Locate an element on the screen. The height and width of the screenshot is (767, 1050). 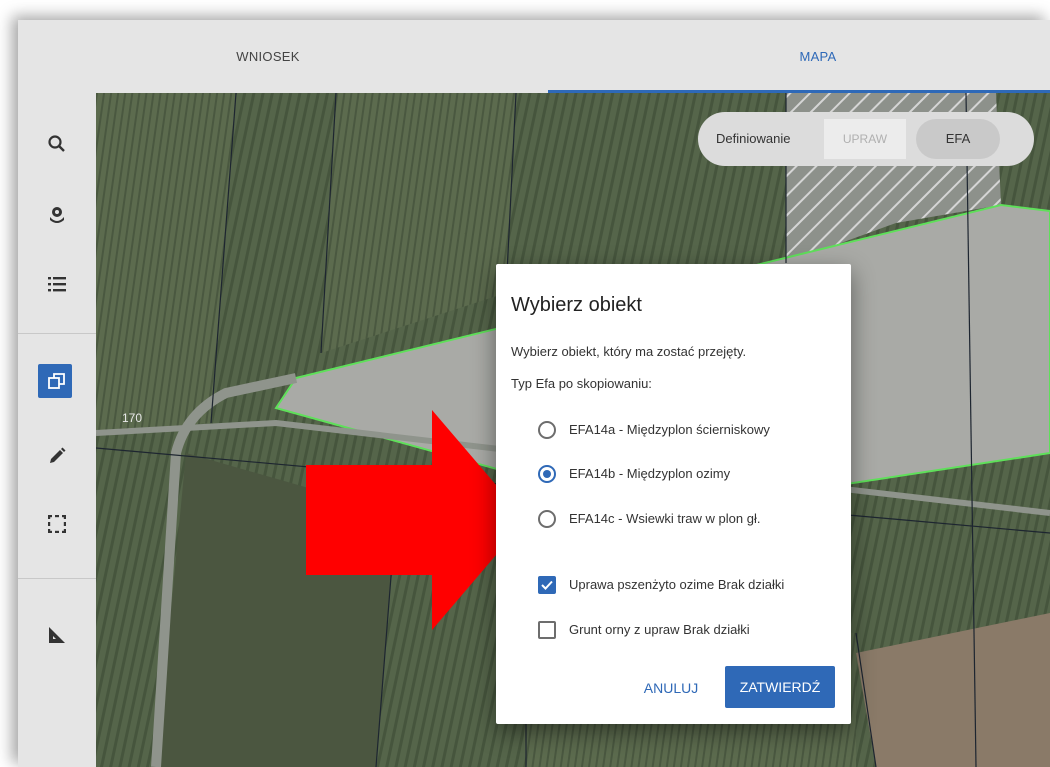
radio-label: EFA14c - Wsiewki traw w plon gł. is located at coordinates (665, 518).